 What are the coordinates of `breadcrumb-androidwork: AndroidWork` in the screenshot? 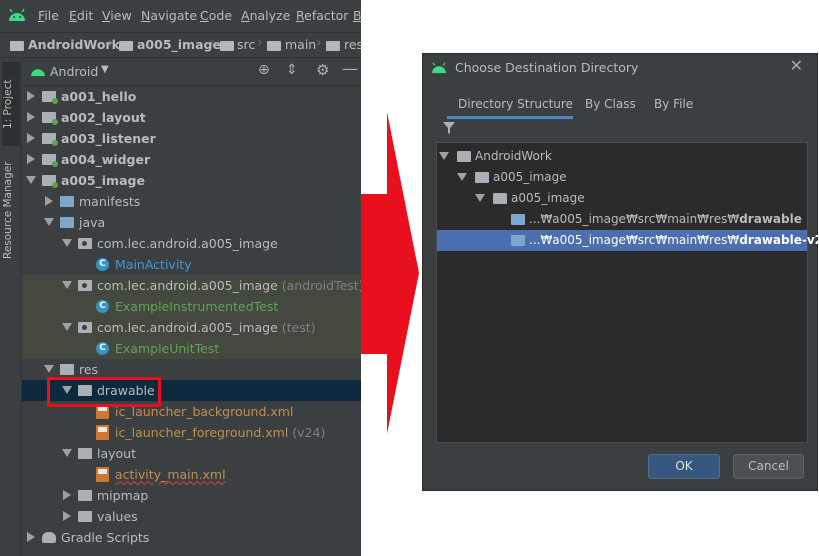 It's located at (74, 44).